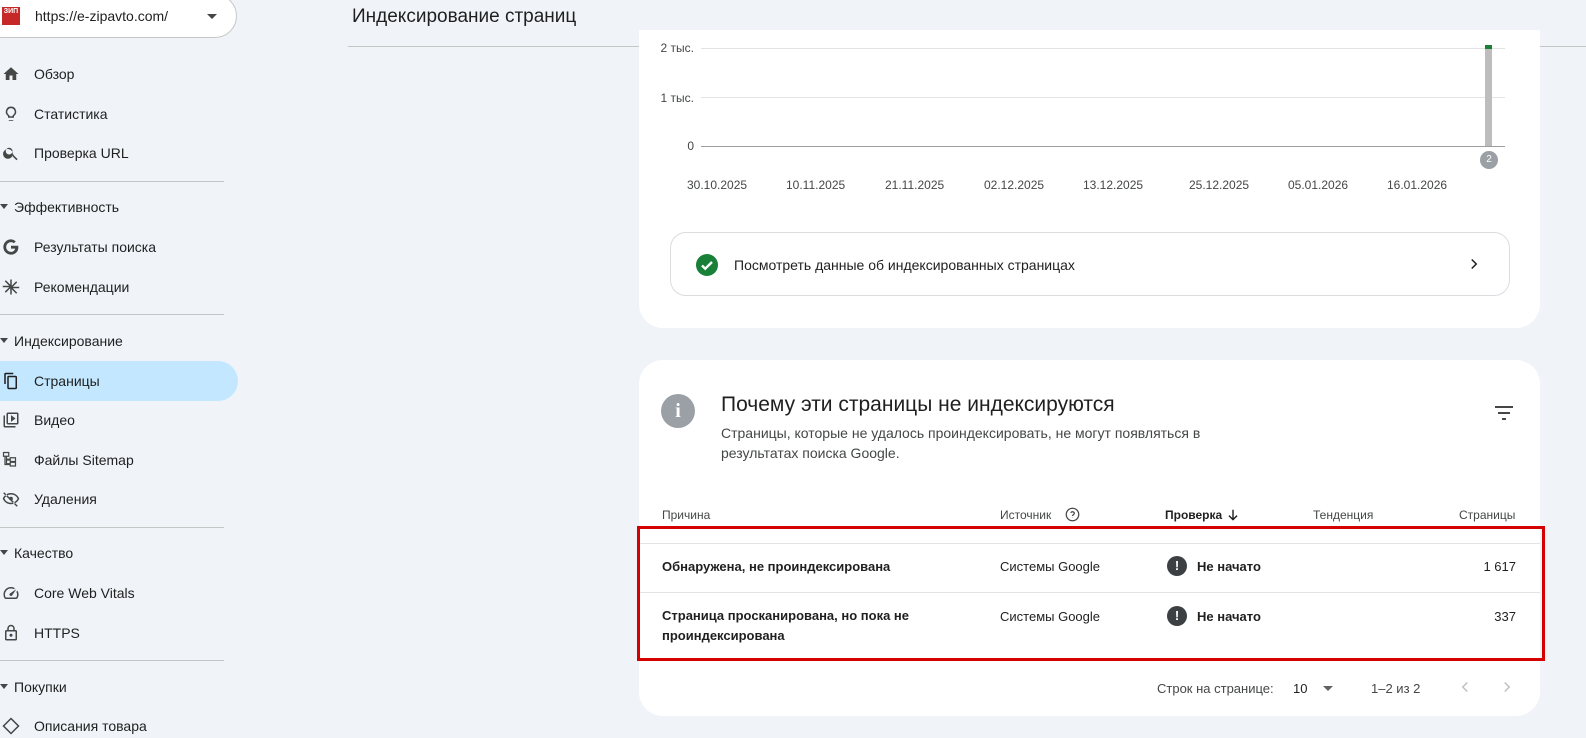 The height and width of the screenshot is (738, 1586). What do you see at coordinates (1091, 593) in the screenshot?
I see `highlight-box` at bounding box center [1091, 593].